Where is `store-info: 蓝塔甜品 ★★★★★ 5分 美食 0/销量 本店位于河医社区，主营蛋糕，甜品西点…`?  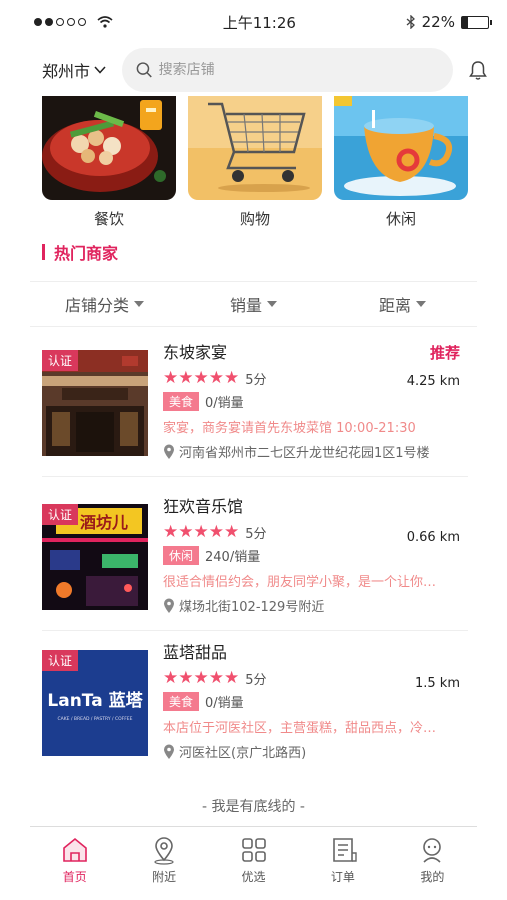 store-info: 蓝塔甜品 ★★★★★ 5分 美食 0/销量 本店位于河医社区，主营蛋糕，甜品西点… is located at coordinates (315, 701).